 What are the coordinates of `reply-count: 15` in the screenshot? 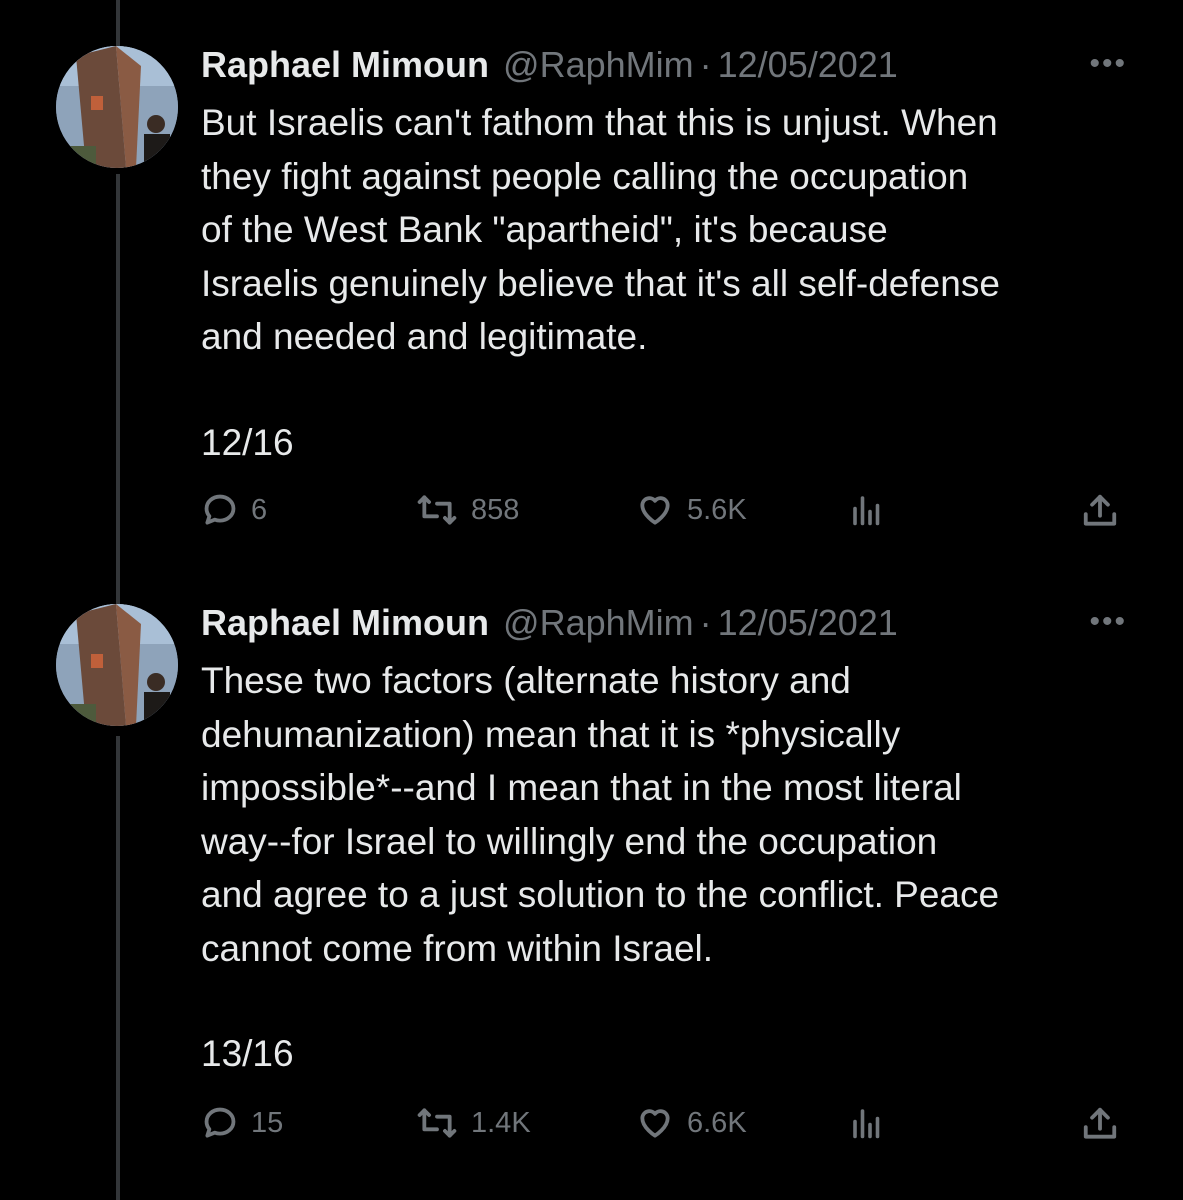 It's located at (267, 1122).